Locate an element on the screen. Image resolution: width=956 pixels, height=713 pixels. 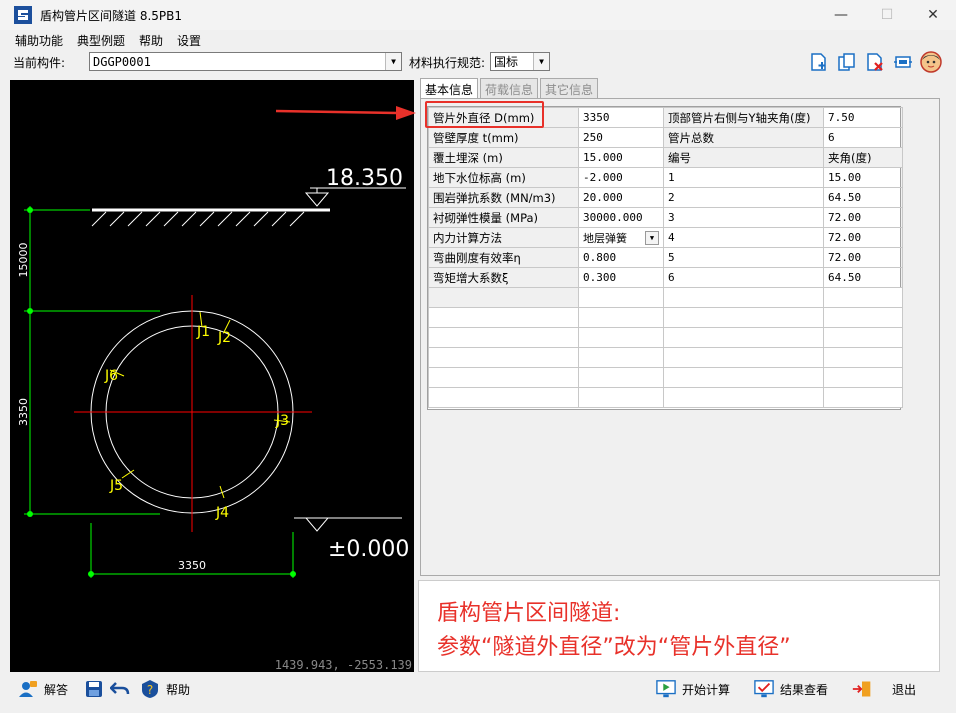
vertical-dimension is located at coordinates (92, 360).